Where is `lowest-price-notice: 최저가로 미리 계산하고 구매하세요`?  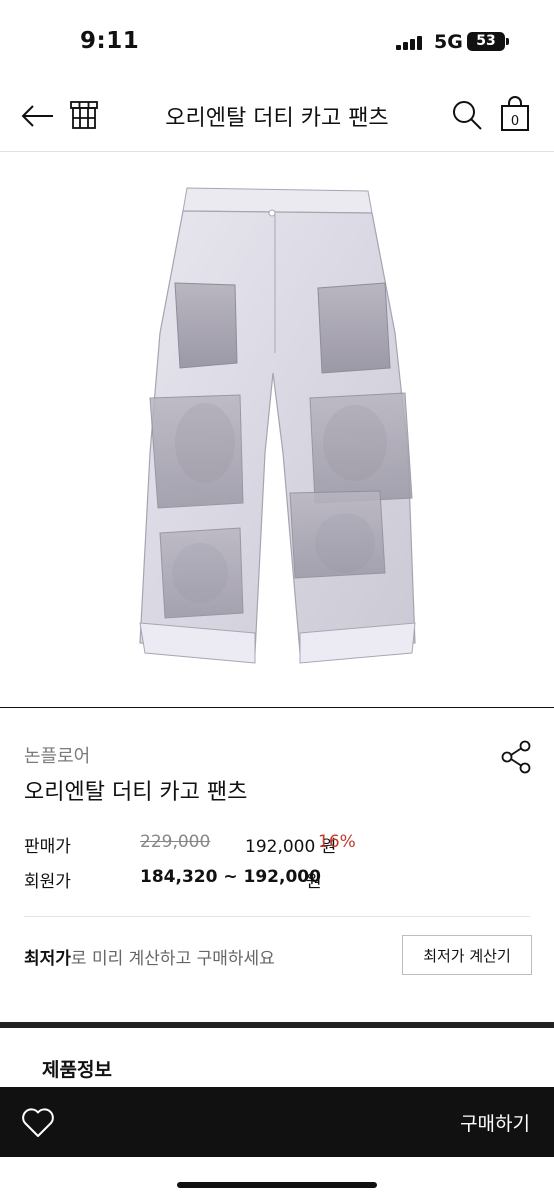
lowest-price-notice: 최저가로 미리 계산하고 구매하세요 is located at coordinates (149, 956).